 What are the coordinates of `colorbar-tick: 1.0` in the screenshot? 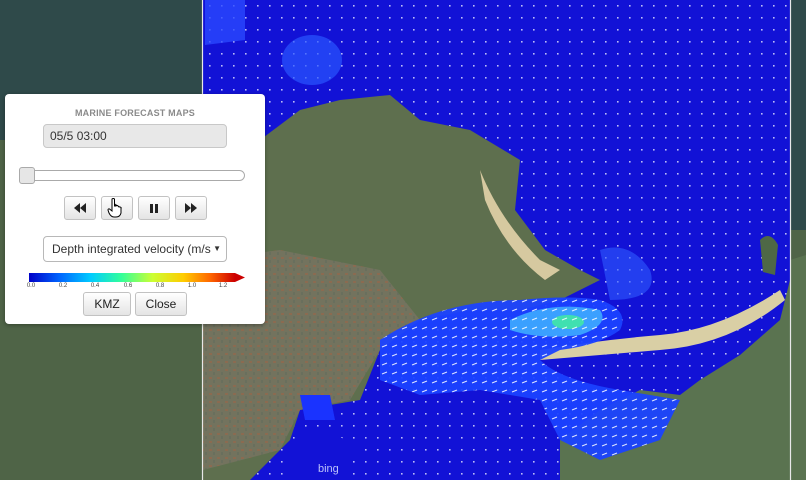 It's located at (192, 286).